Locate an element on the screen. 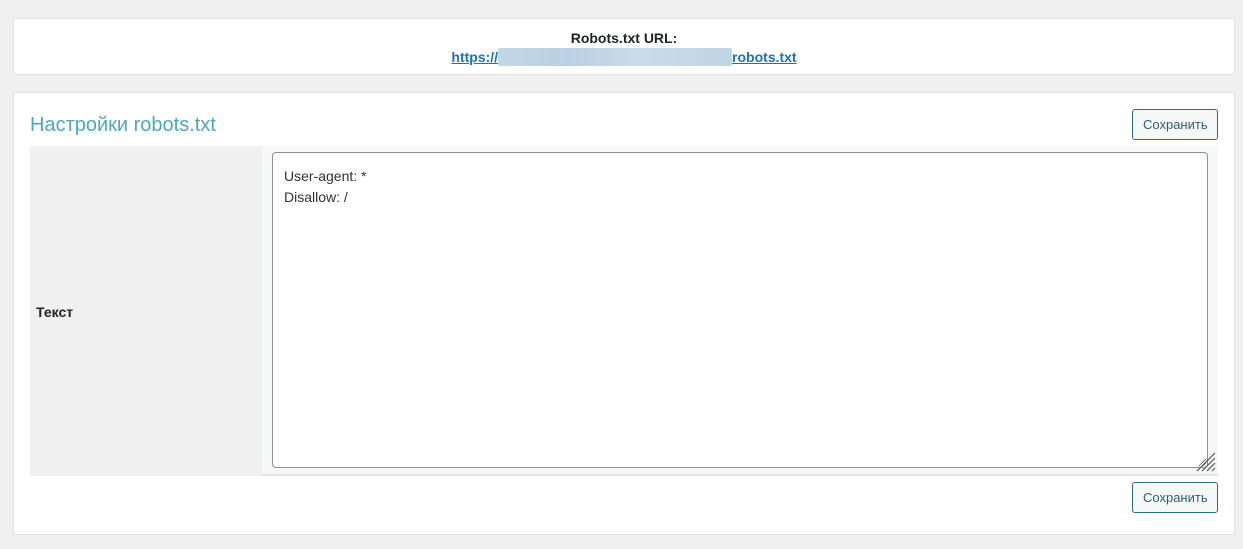  resize-handle-icon is located at coordinates (1205, 461).